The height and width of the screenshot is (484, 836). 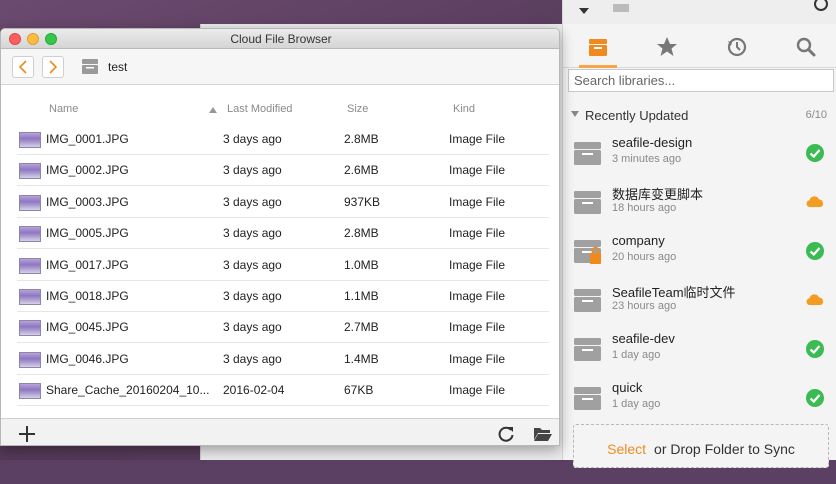 I want to click on seafile-tabs, so click(x=699, y=46).